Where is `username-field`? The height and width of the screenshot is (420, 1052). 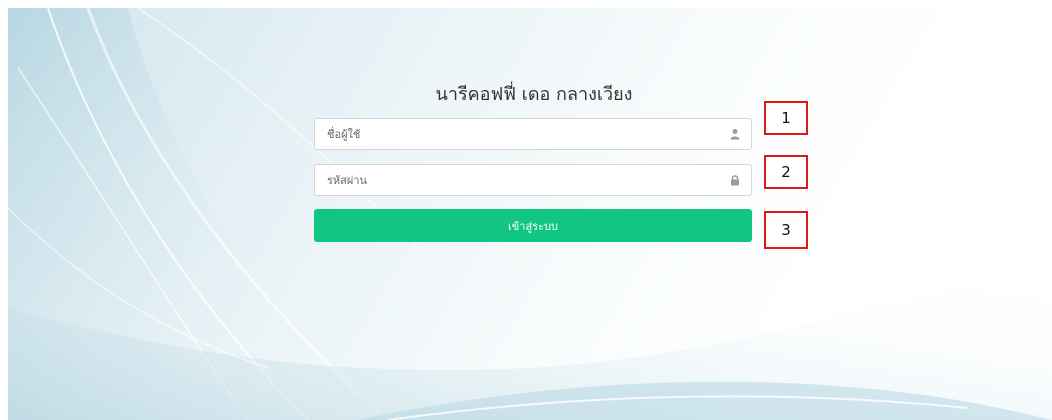
username-field is located at coordinates (533, 134).